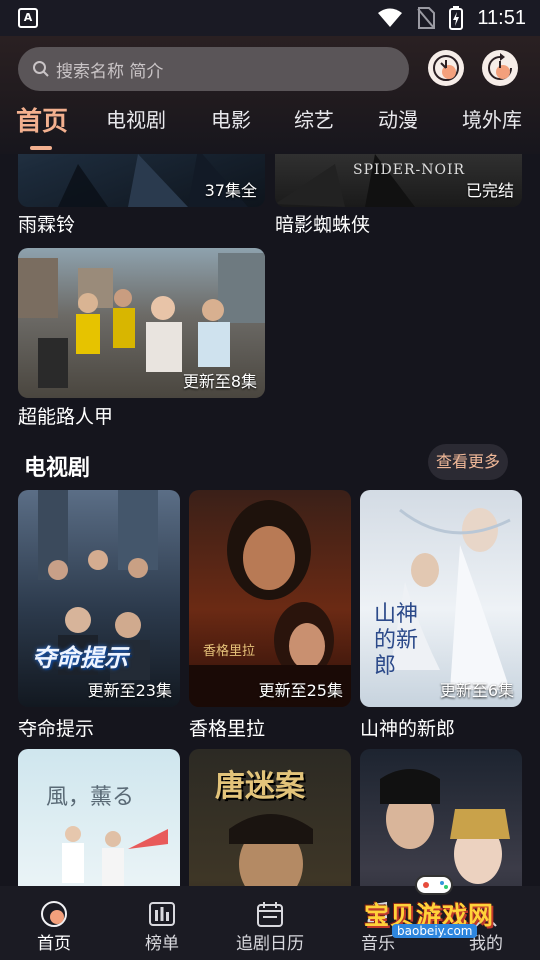 The height and width of the screenshot is (960, 540). I want to click on site-watermark: 宝贝游戏网 baobeiy.com, so click(437, 905).